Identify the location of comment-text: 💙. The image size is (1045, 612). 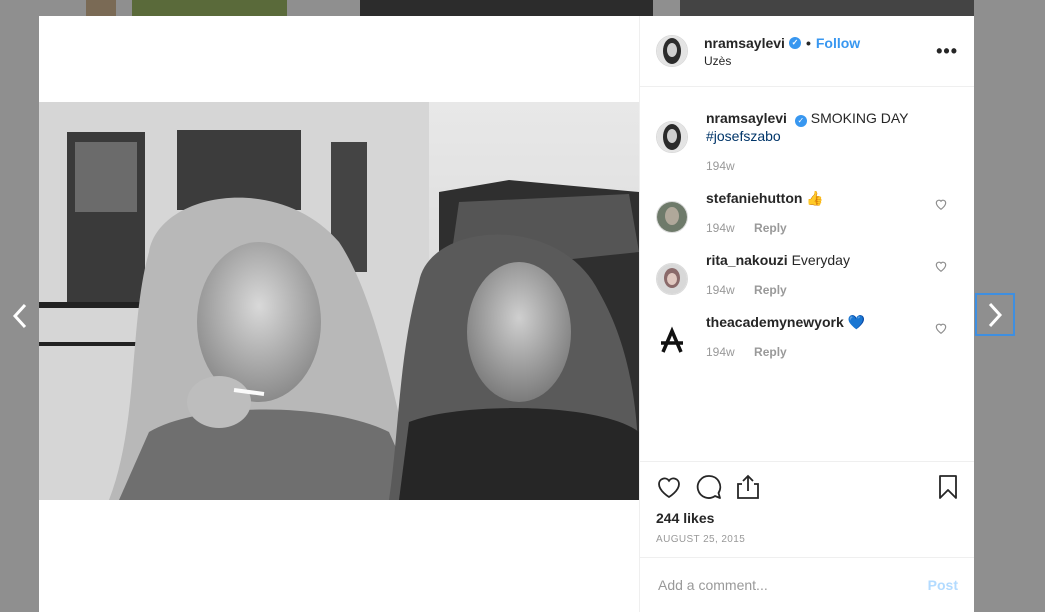
(856, 322).